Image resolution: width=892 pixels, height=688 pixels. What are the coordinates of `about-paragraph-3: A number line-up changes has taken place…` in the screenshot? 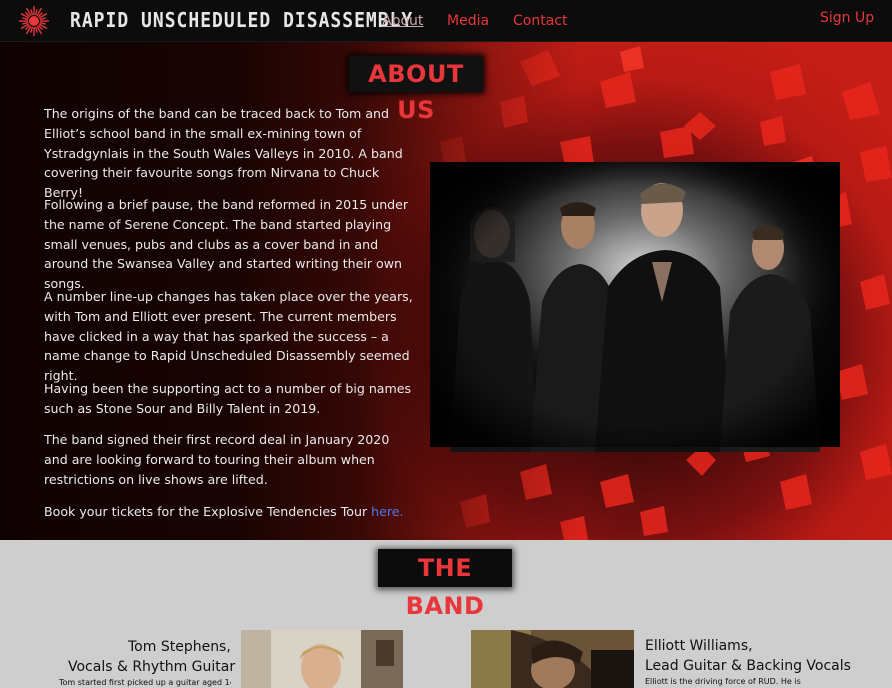 It's located at (228, 336).